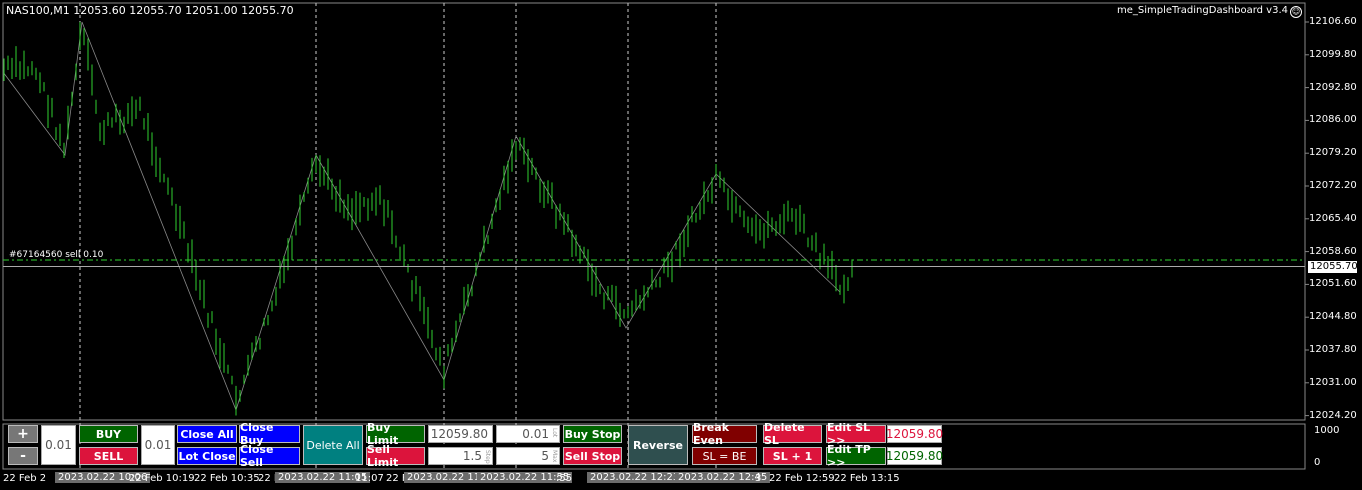 Image resolution: width=1362 pixels, height=490 pixels. What do you see at coordinates (269, 434) in the screenshot?
I see `close-buy-button: Close Buy` at bounding box center [269, 434].